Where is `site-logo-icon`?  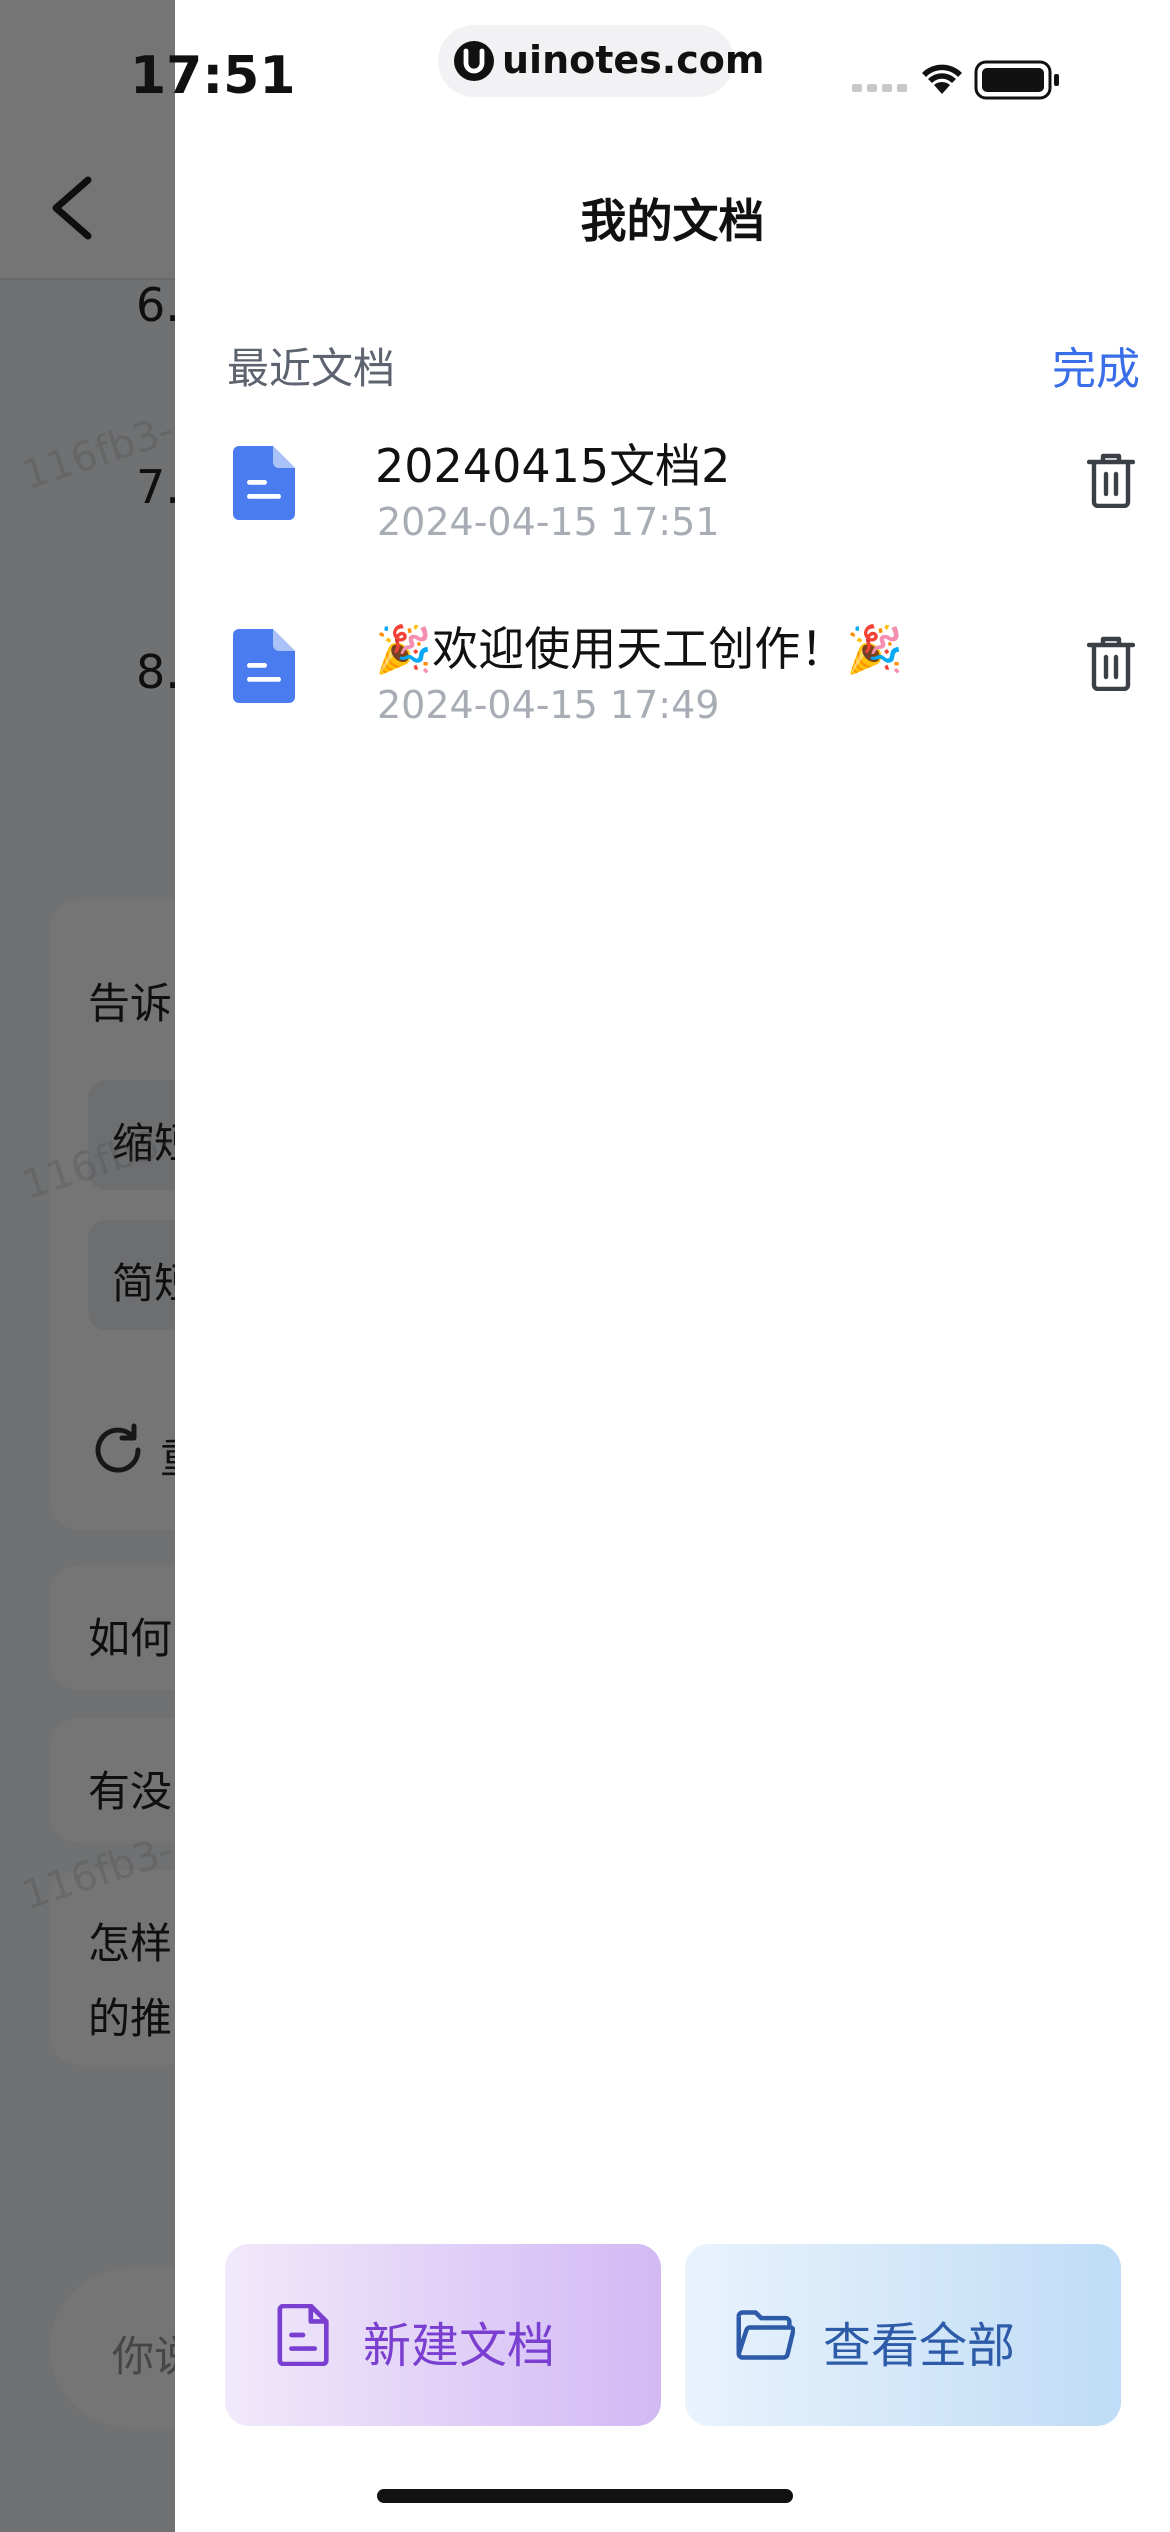
site-logo-icon is located at coordinates (474, 61).